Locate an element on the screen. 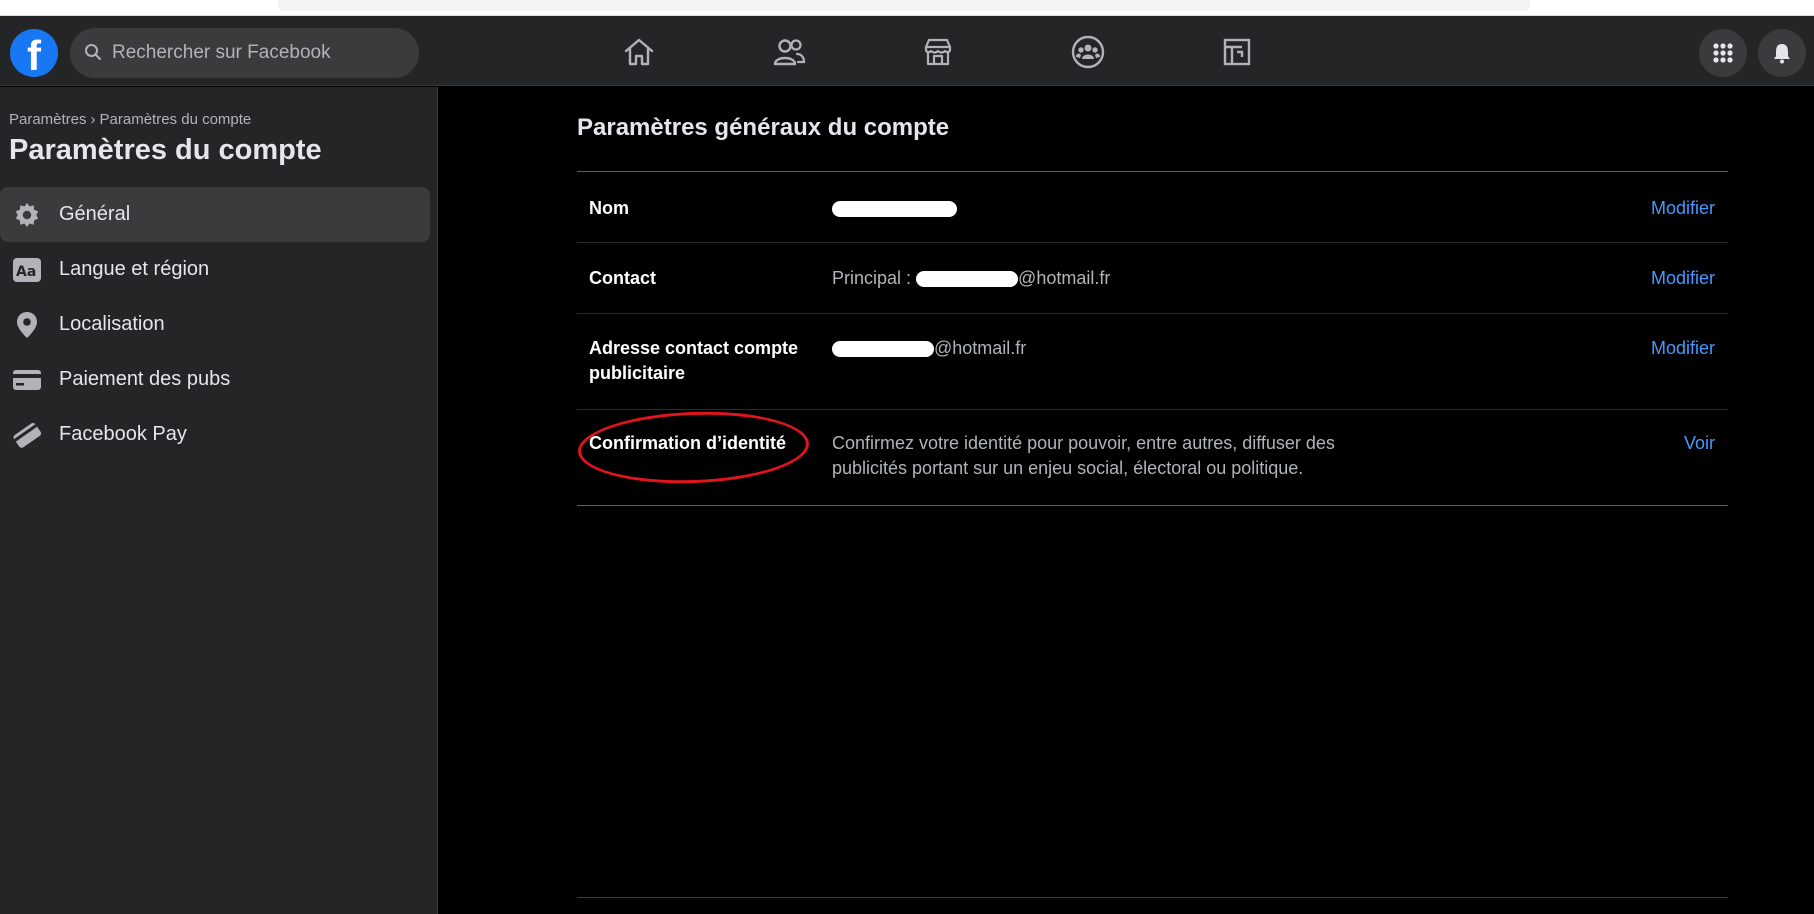  row-value: Principal : @hotmail.fr is located at coordinates (971, 278).